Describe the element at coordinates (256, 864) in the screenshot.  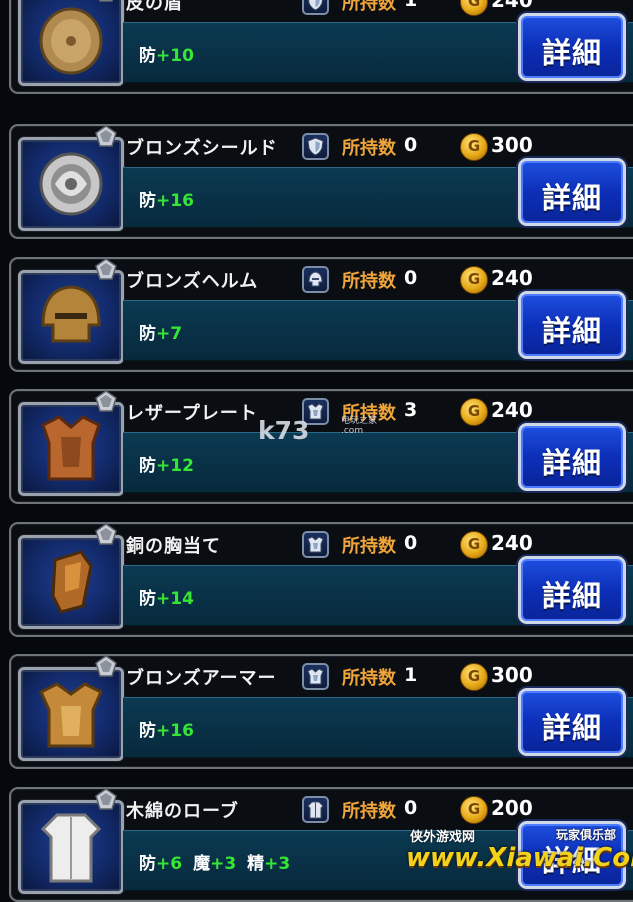
I see `stat-label: 精` at that location.